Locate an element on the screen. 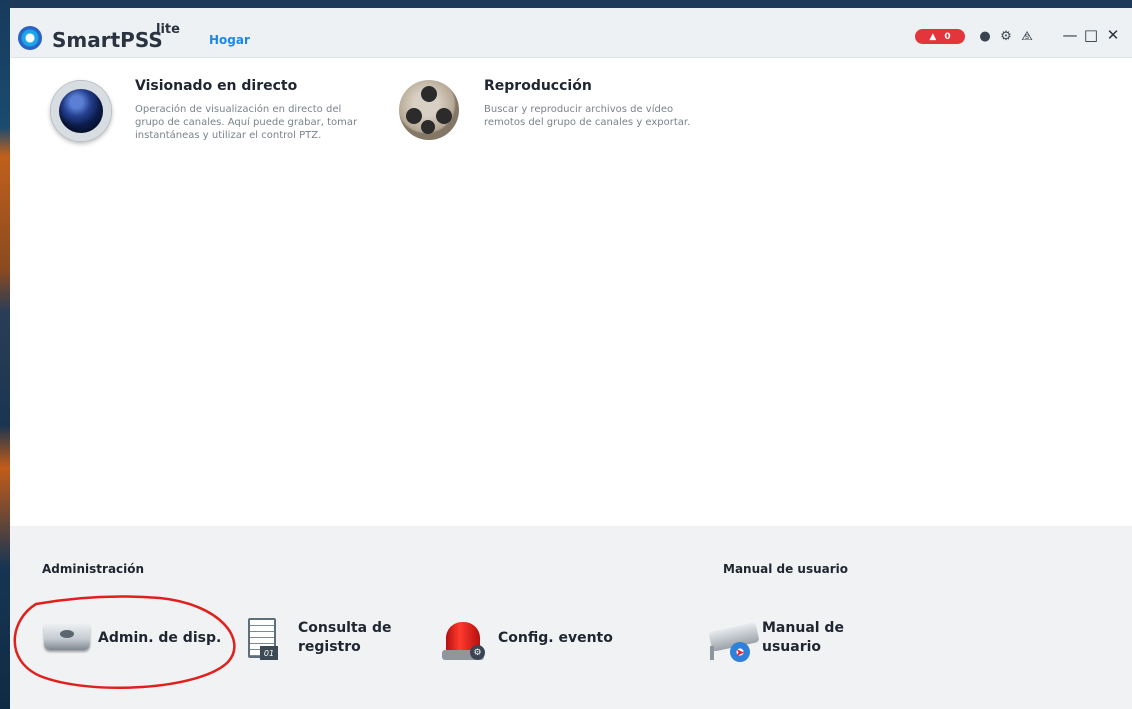 Image resolution: width=1132 pixels, height=709 pixels. section-heading-user-manual: Manual de usuario is located at coordinates (786, 569).